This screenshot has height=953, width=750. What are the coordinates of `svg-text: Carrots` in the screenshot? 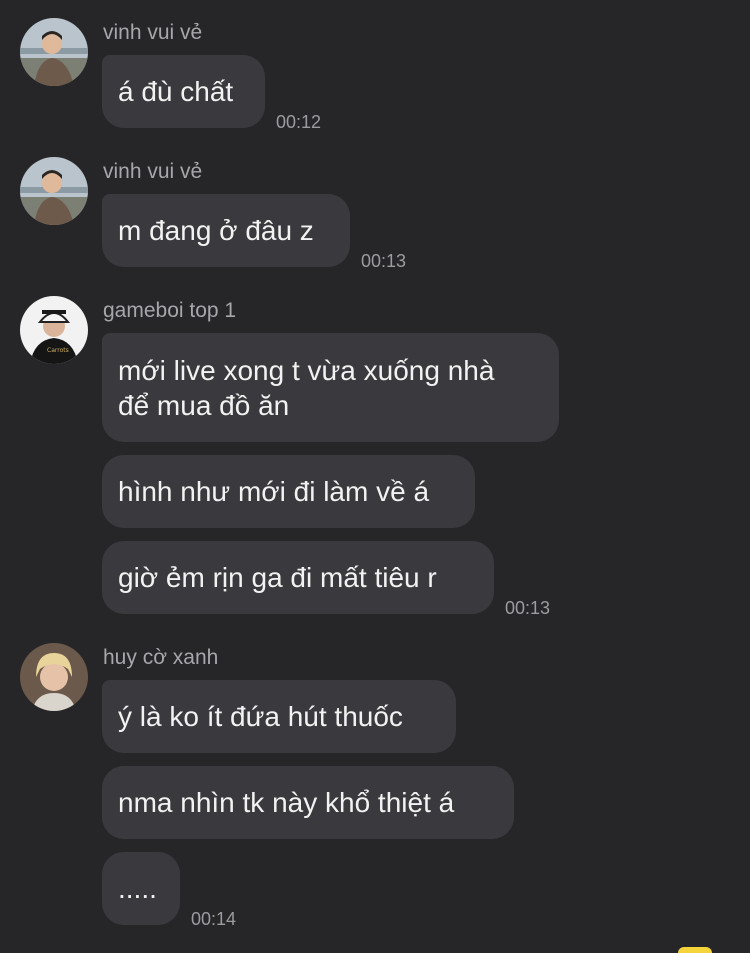 It's located at (58, 350).